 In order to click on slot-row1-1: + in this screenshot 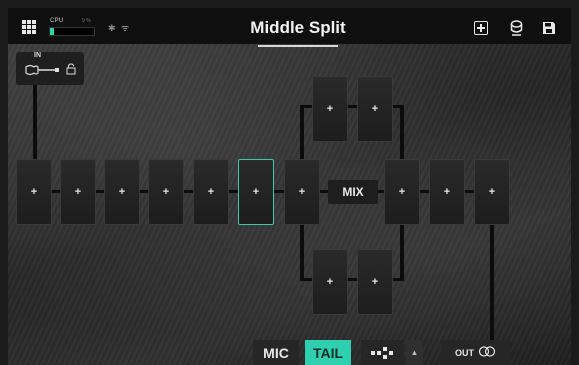, I will do `click(34, 192)`.